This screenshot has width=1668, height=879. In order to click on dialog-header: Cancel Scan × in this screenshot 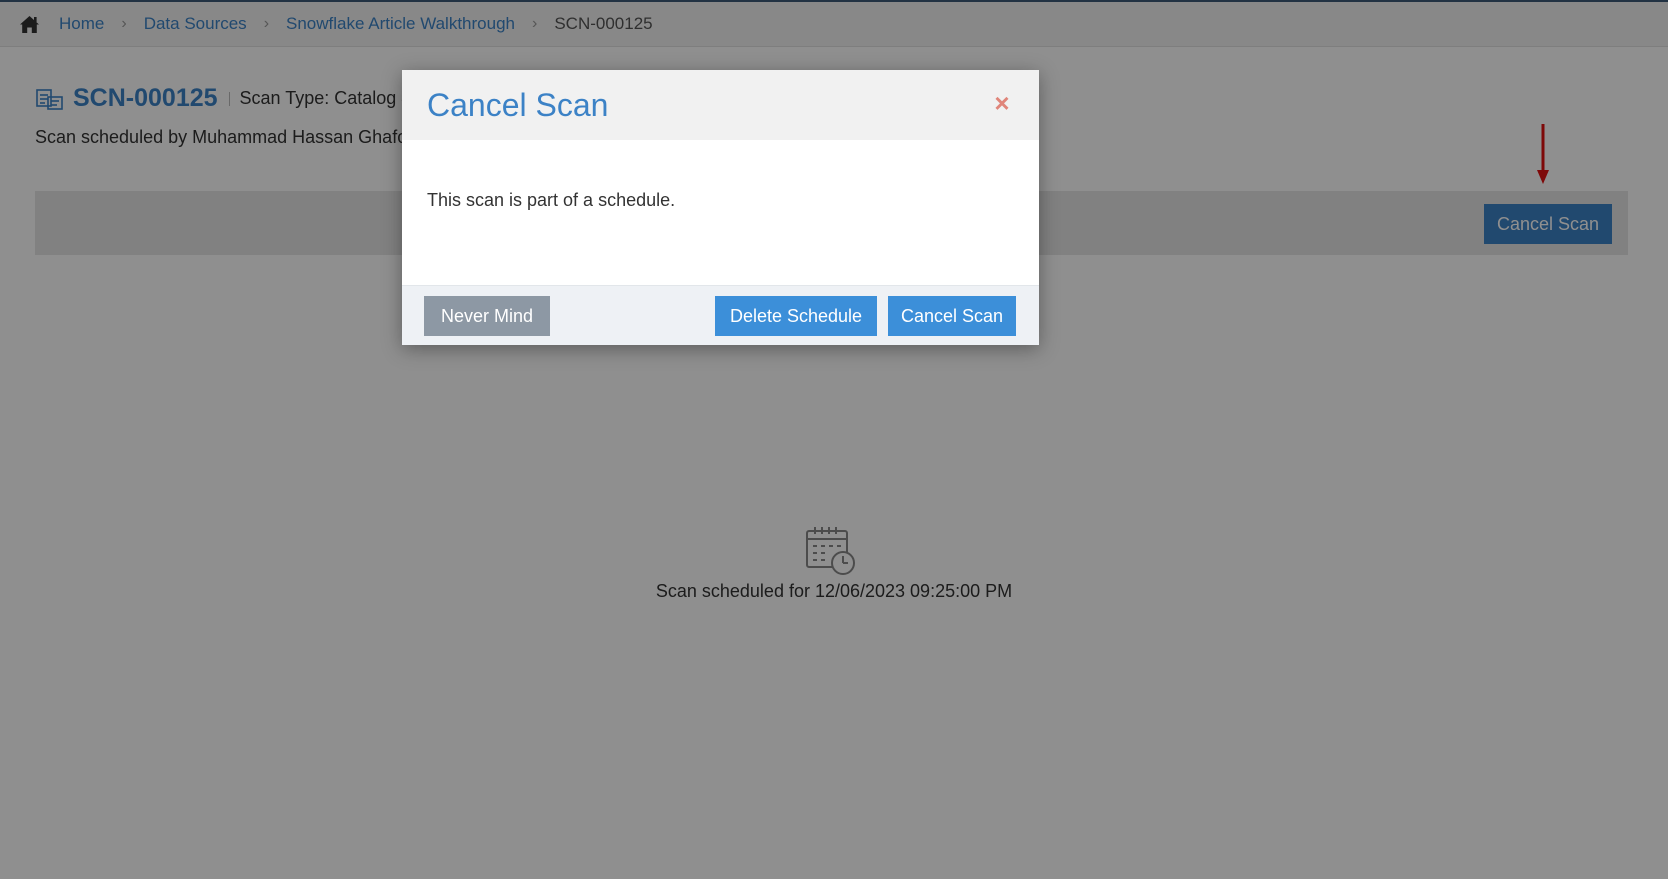, I will do `click(720, 105)`.